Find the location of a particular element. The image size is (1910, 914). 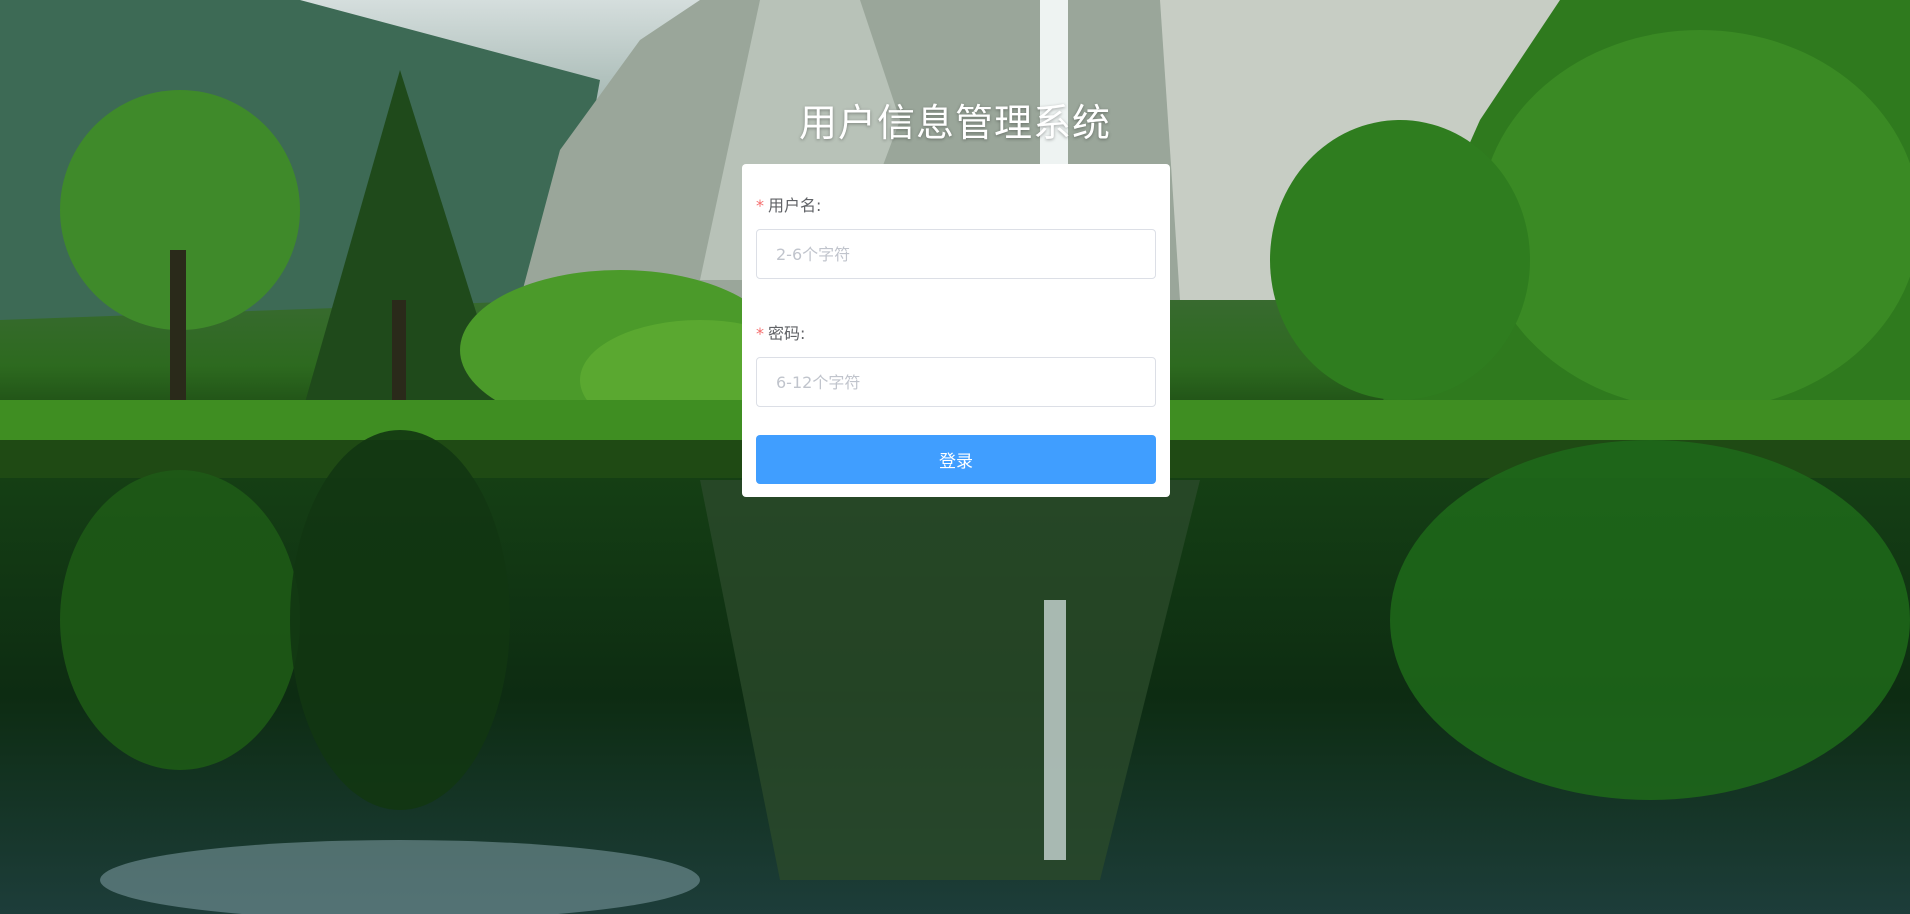

password-label: * 密码: is located at coordinates (780, 332).